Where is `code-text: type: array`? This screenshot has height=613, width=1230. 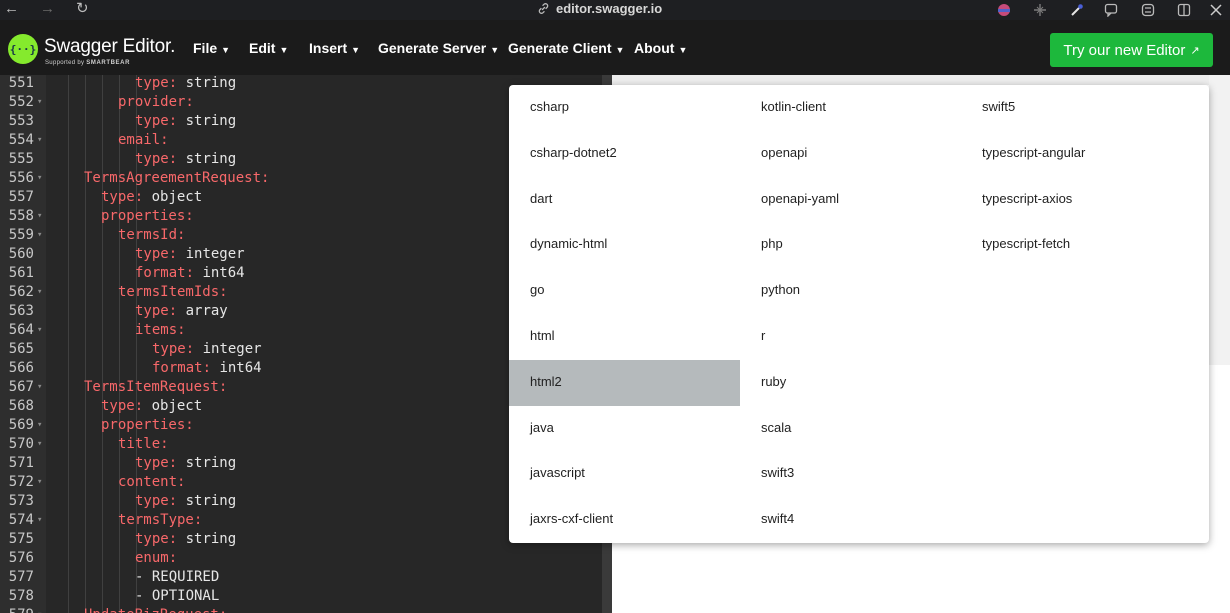
code-text: type: array is located at coordinates (181, 311).